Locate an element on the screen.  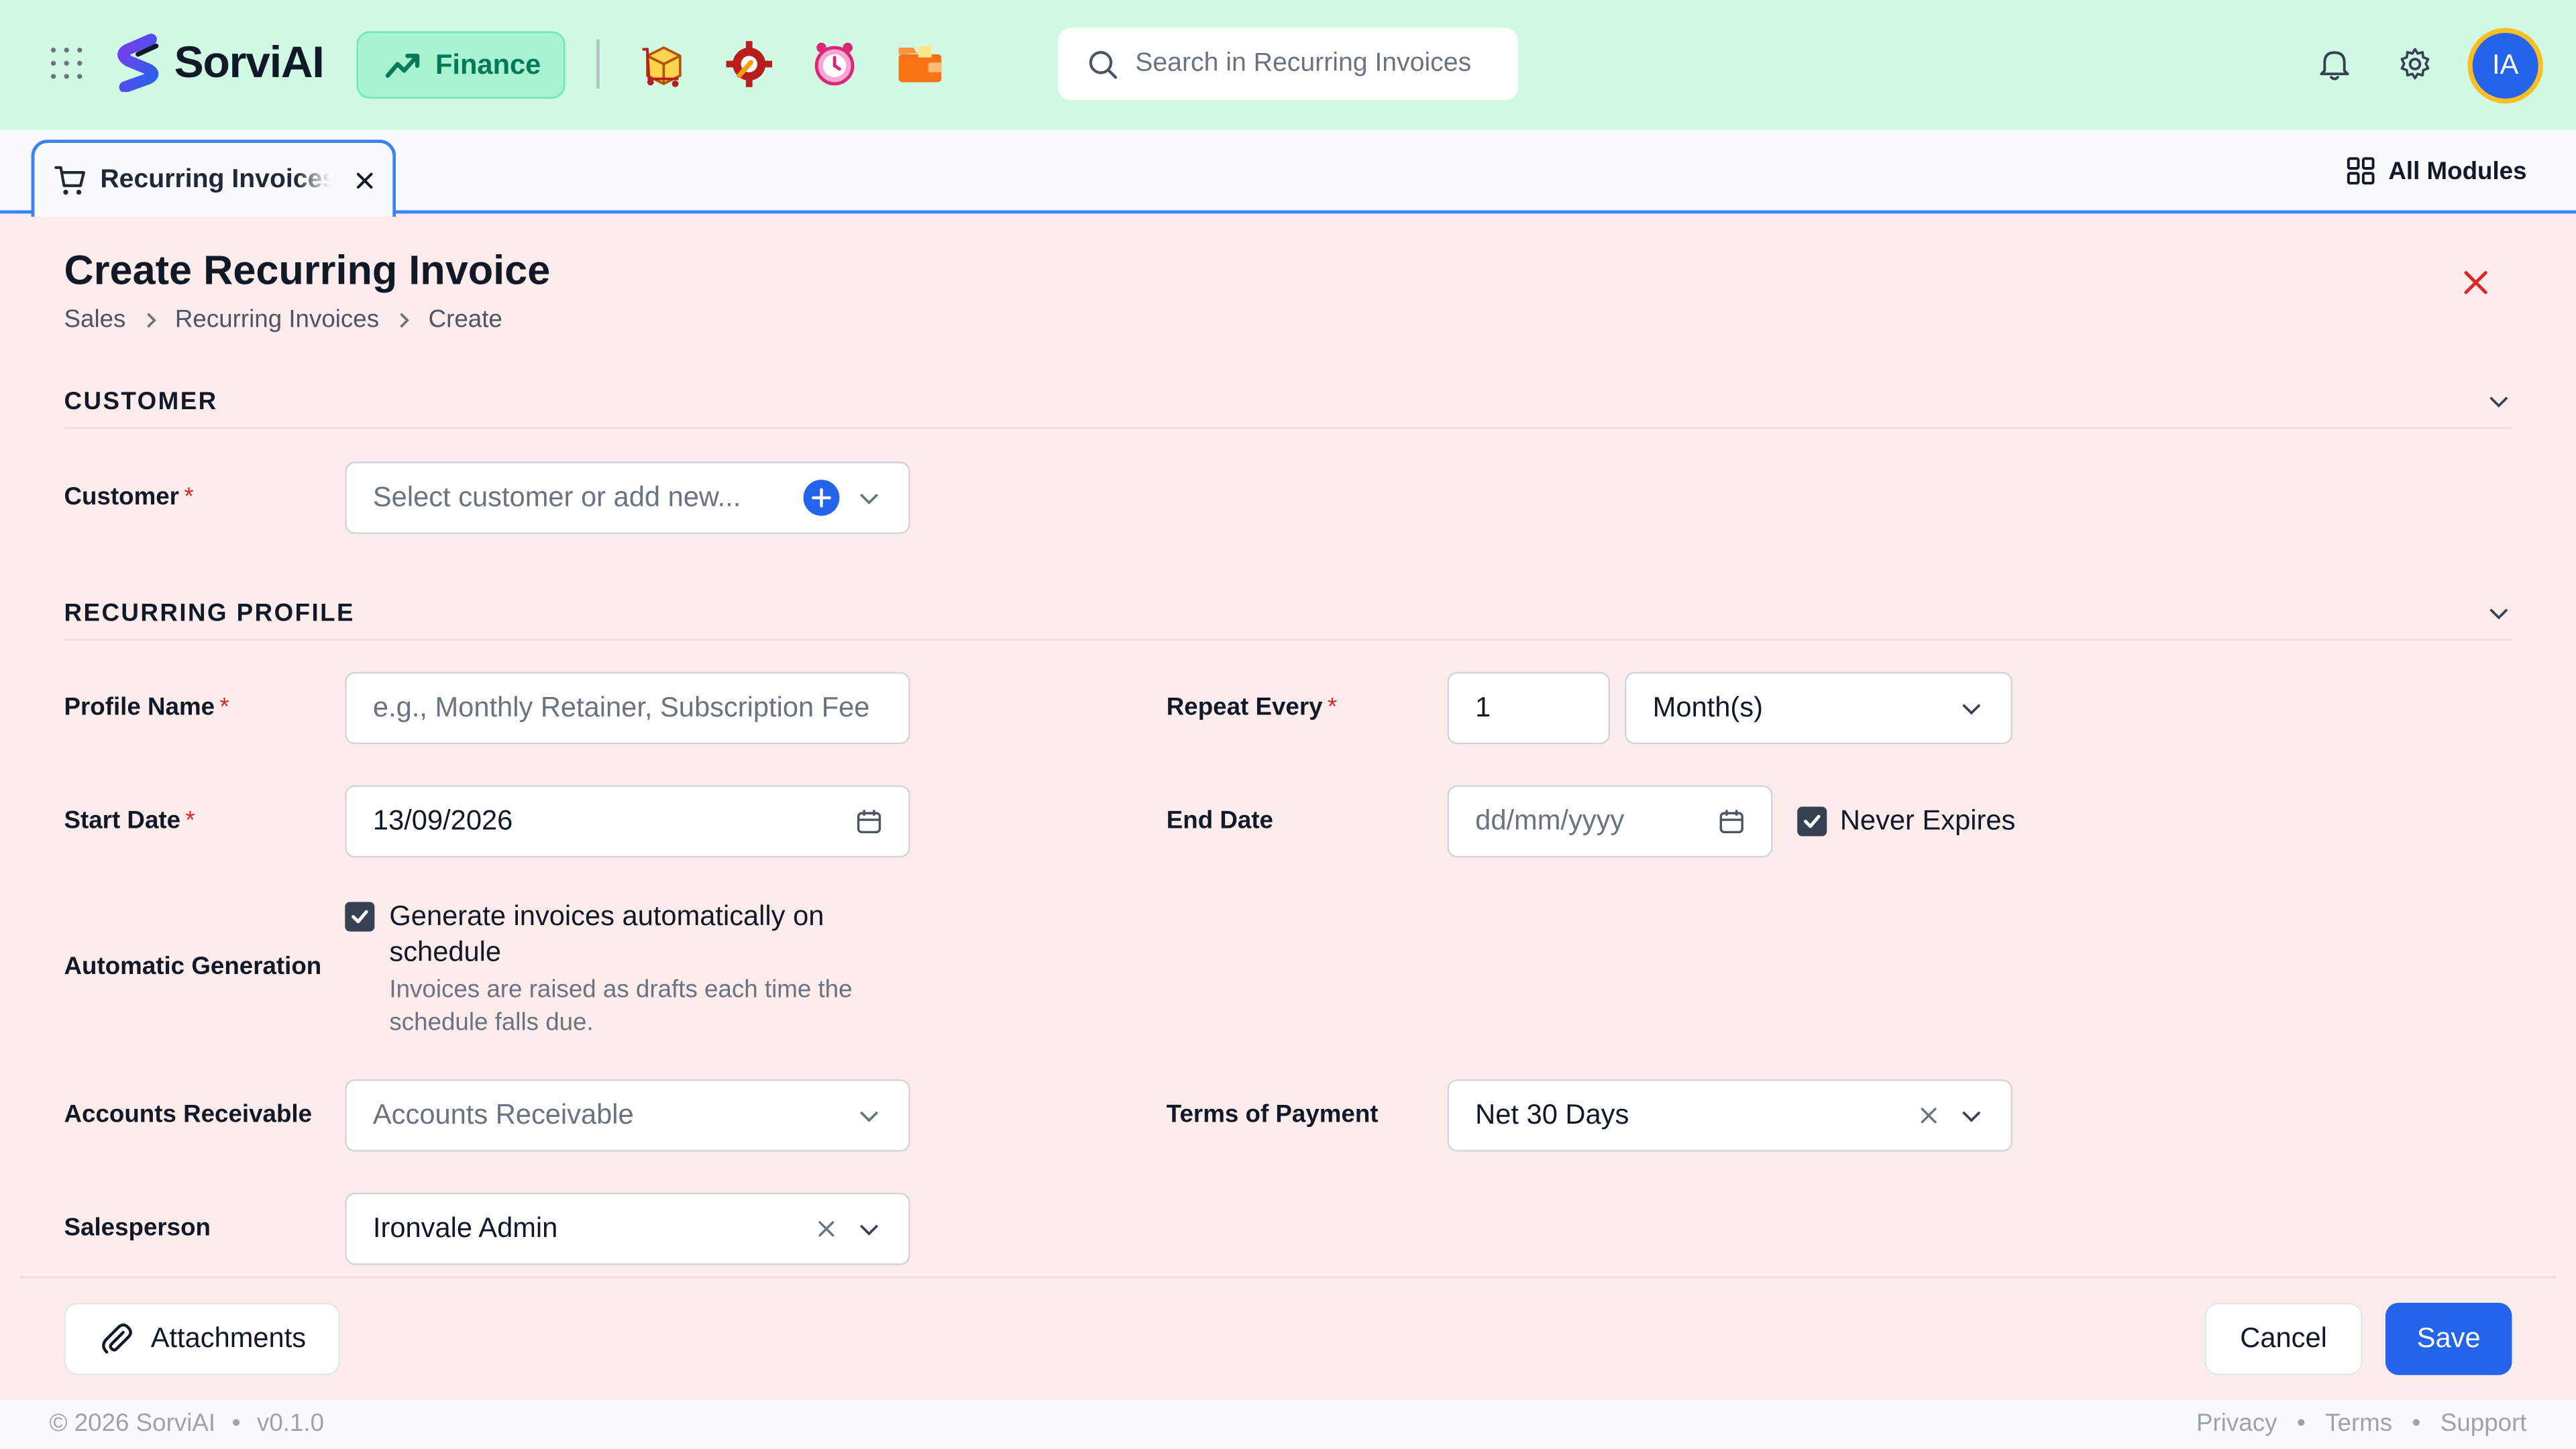
terms-value: Net 30 Days is located at coordinates (1552, 1114).